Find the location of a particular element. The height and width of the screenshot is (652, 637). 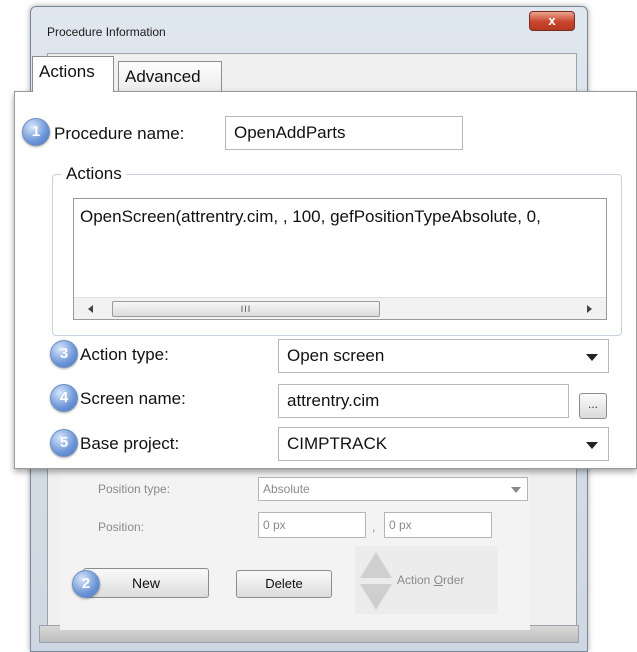

callout-2-badge: 2 is located at coordinates (86, 584).